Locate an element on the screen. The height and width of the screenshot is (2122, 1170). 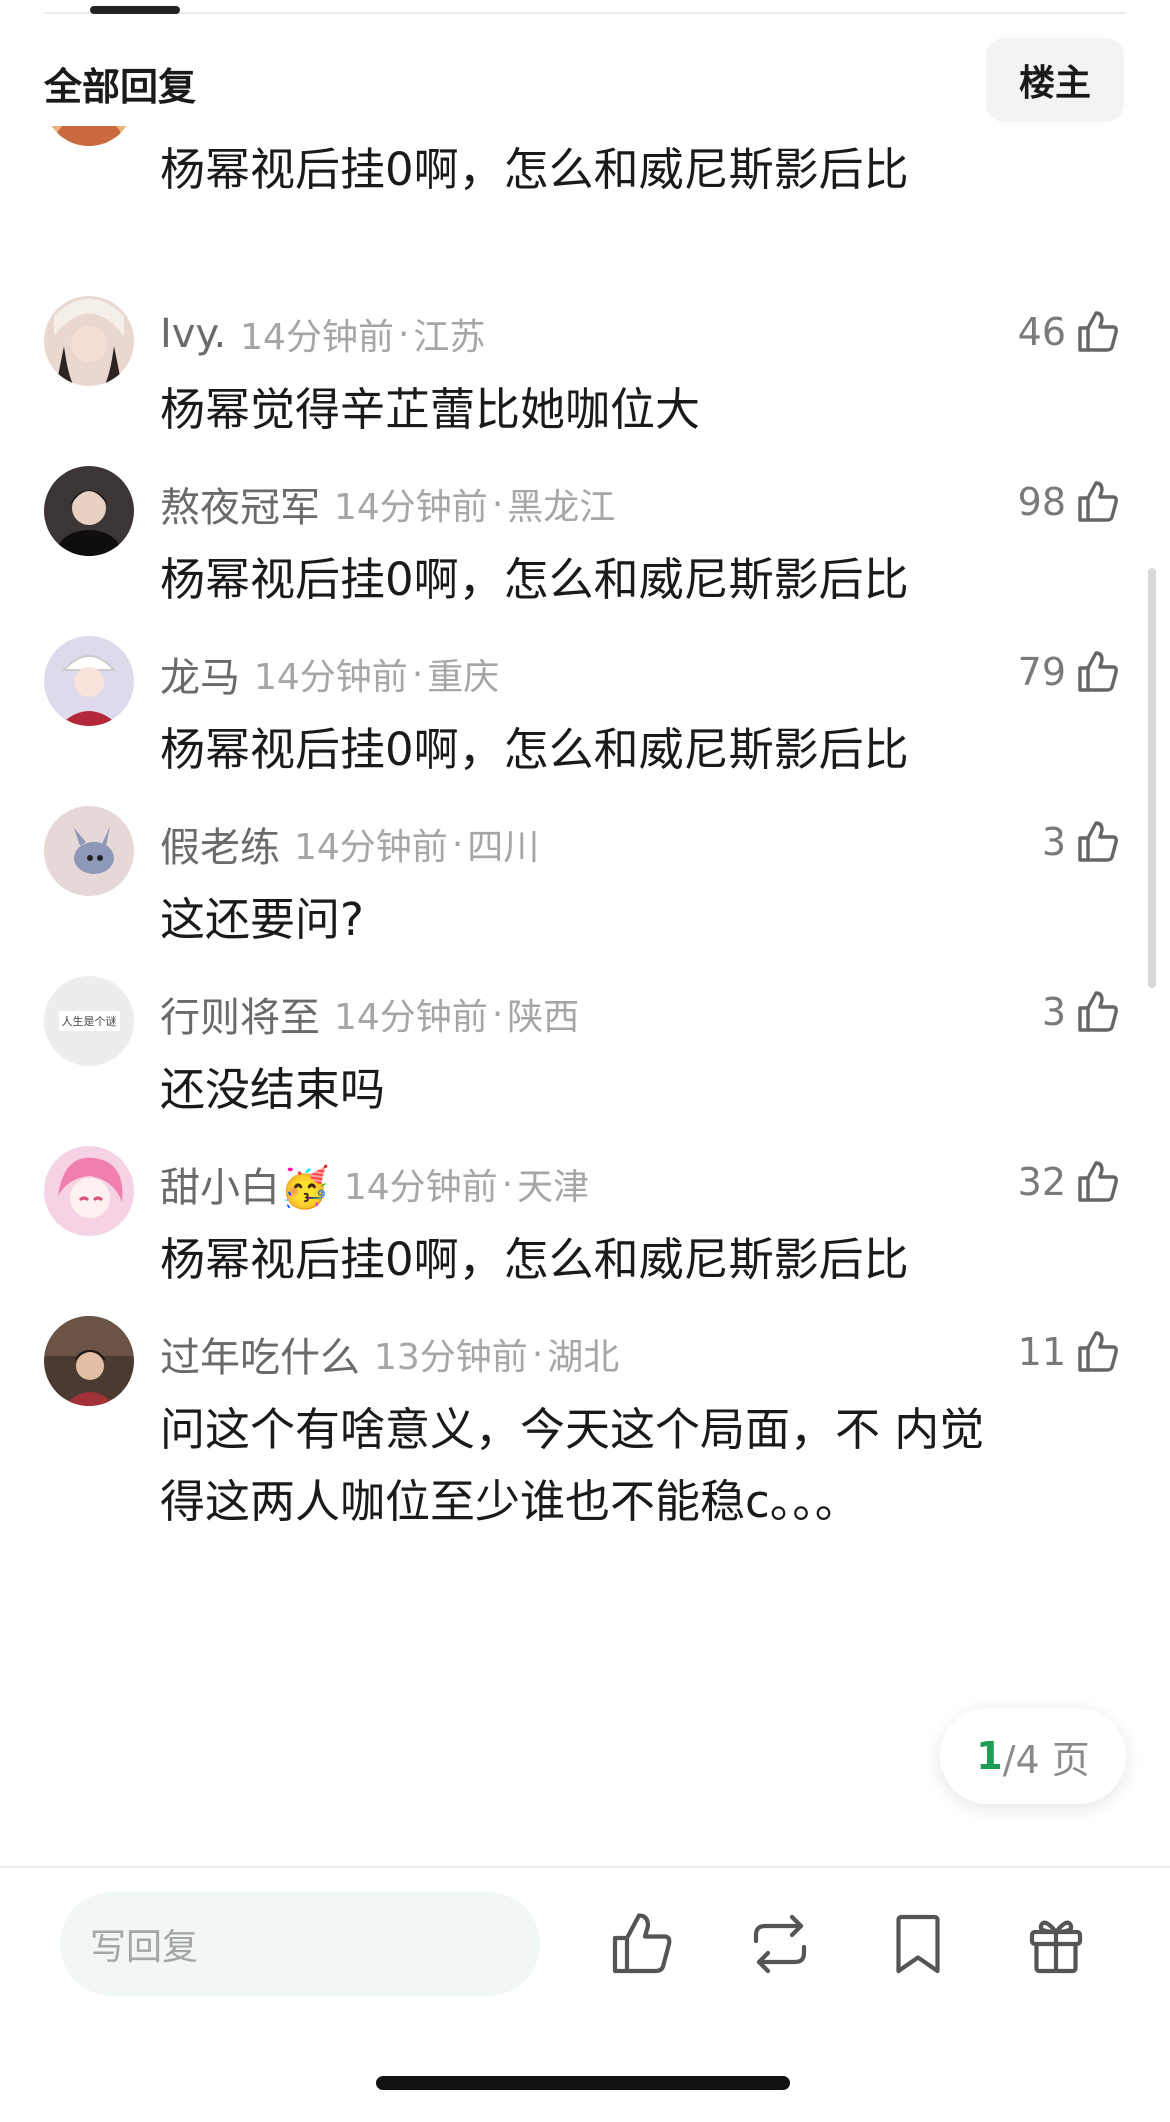
reply-input: 写回复 is located at coordinates (300, 1944).